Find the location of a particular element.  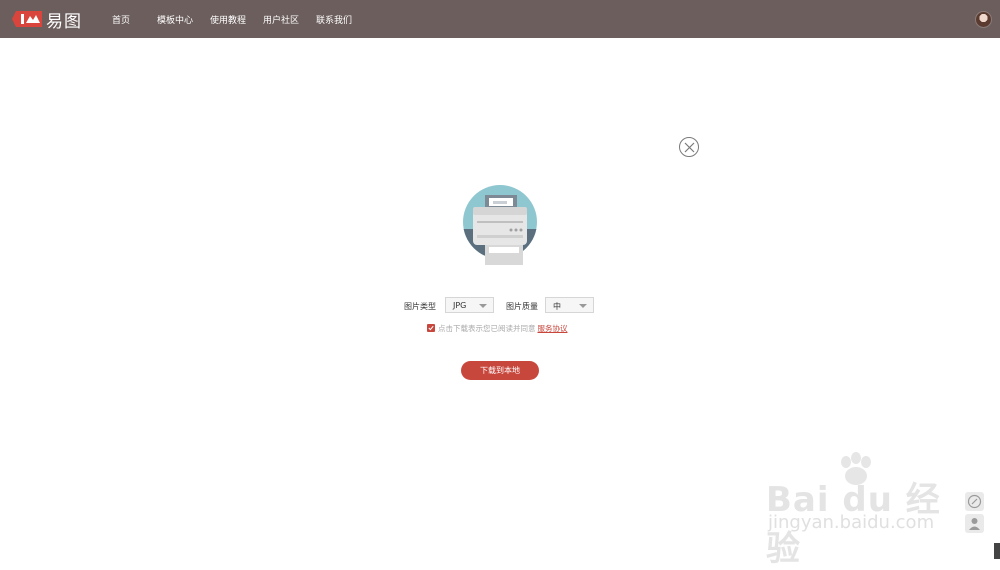

nav-contact: 联系我们 is located at coordinates (334, 19).